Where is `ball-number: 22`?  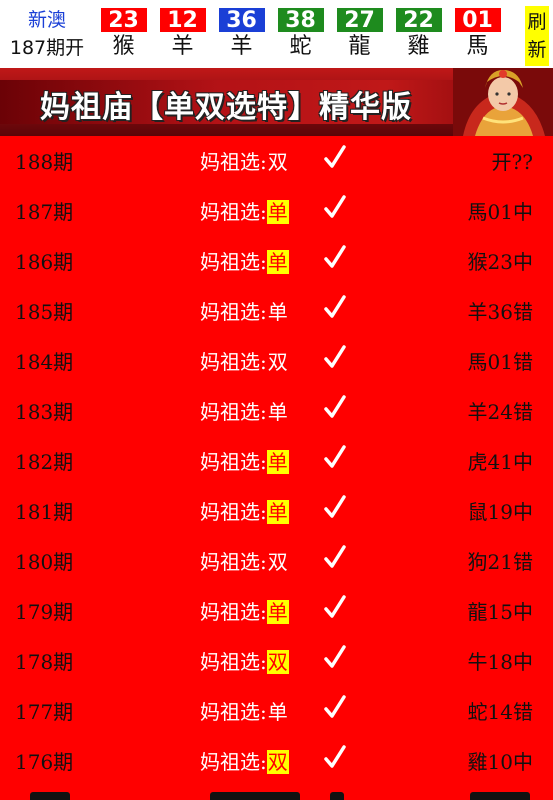
ball-number: 22 is located at coordinates (418, 20).